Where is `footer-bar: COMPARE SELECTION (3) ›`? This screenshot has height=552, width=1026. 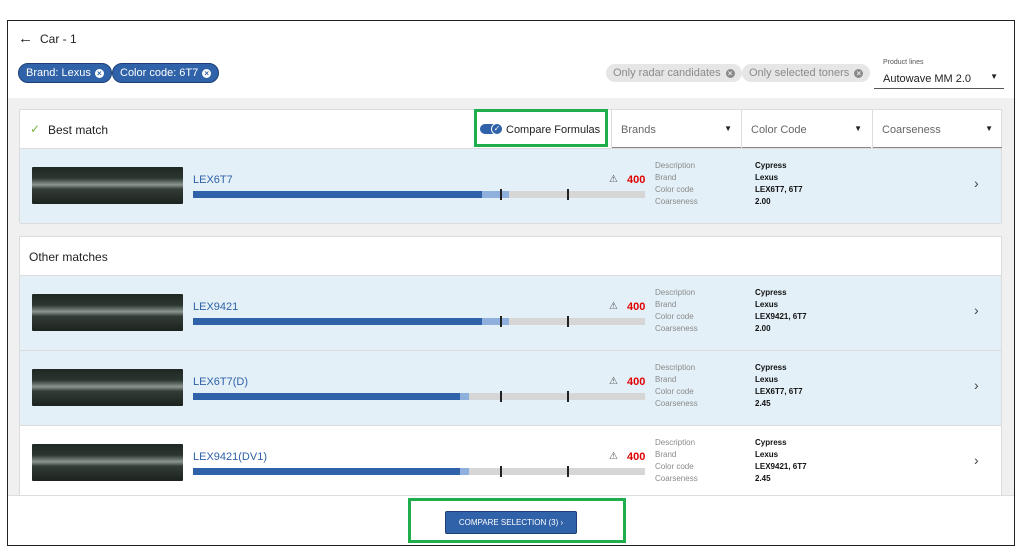 footer-bar: COMPARE SELECTION (3) › is located at coordinates (511, 520).